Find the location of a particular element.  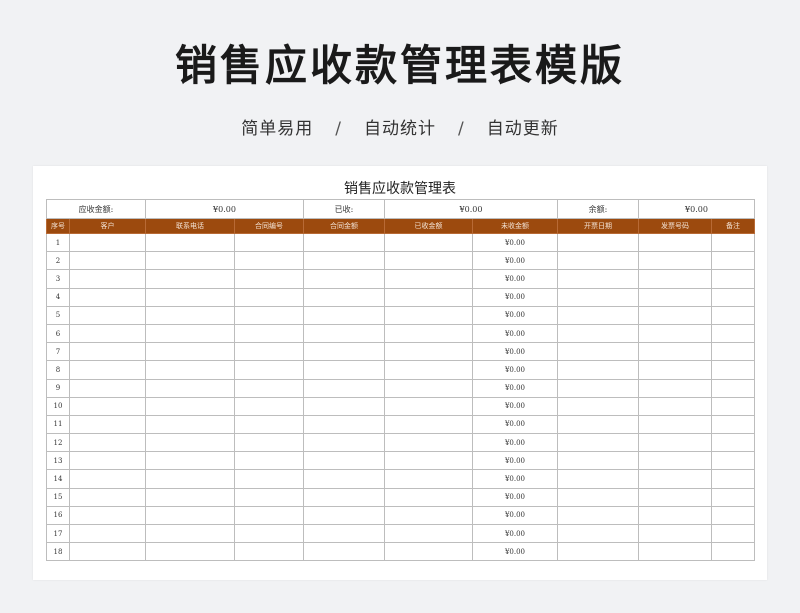

row-number-cell: 18 is located at coordinates (58, 552).